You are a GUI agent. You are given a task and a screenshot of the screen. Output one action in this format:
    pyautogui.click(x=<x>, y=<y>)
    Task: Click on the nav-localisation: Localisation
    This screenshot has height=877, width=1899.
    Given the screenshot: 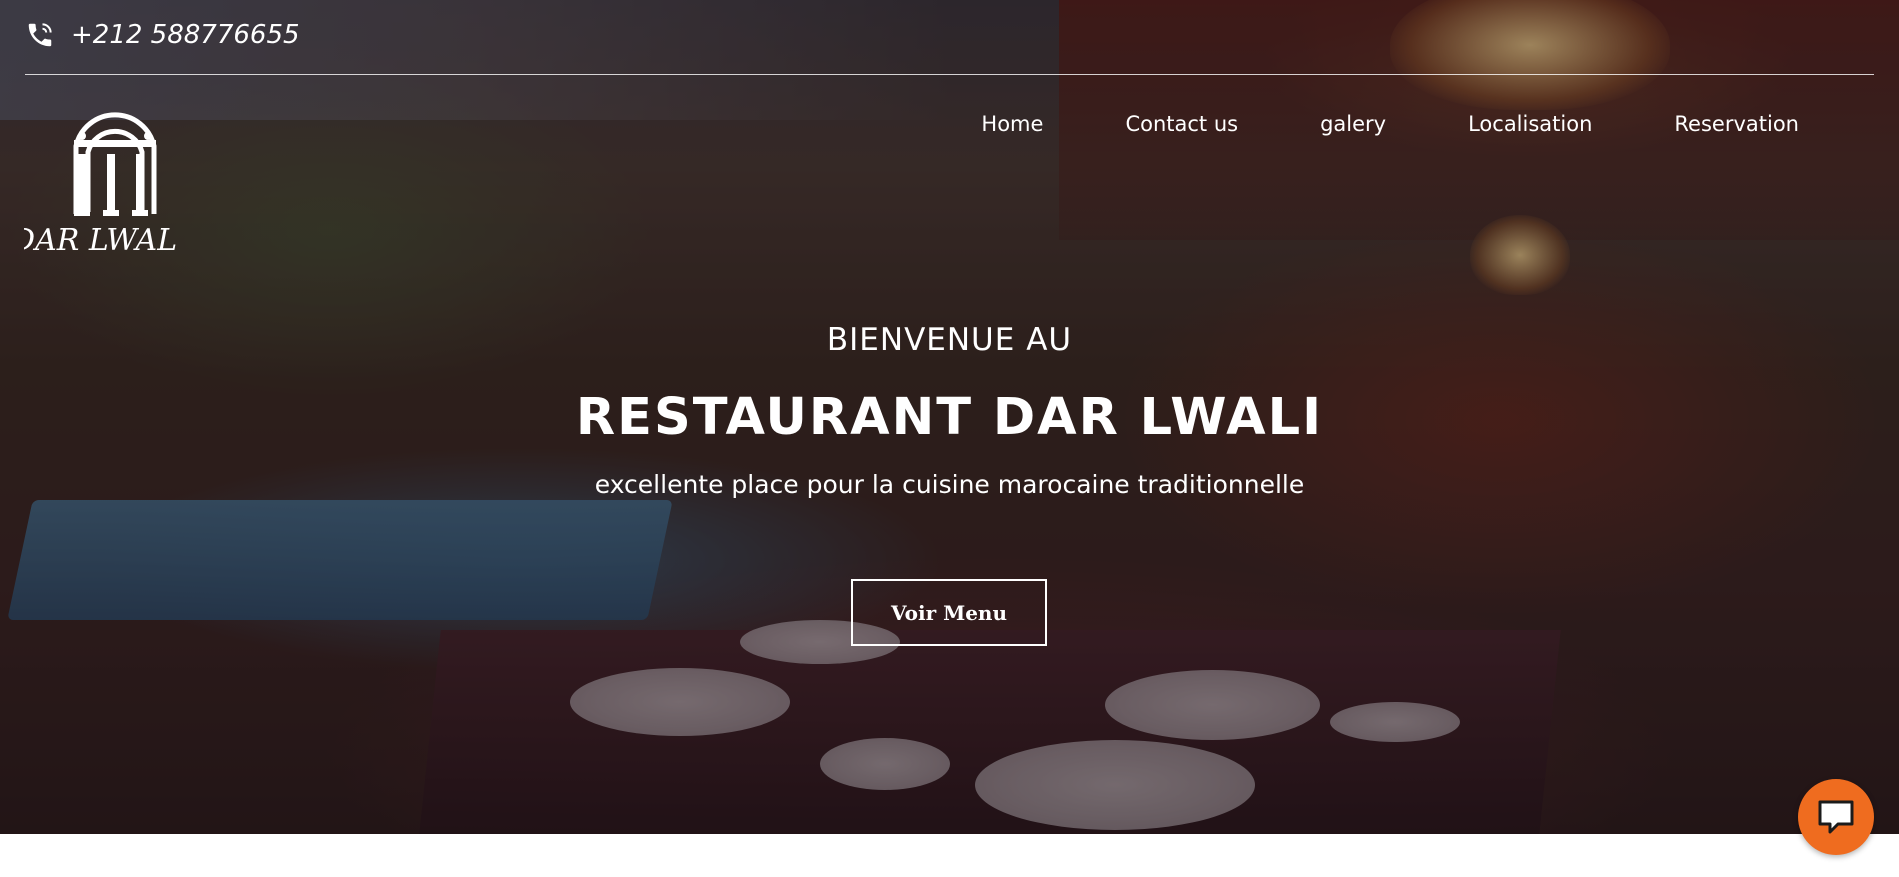 What is the action you would take?
    pyautogui.click(x=1530, y=124)
    